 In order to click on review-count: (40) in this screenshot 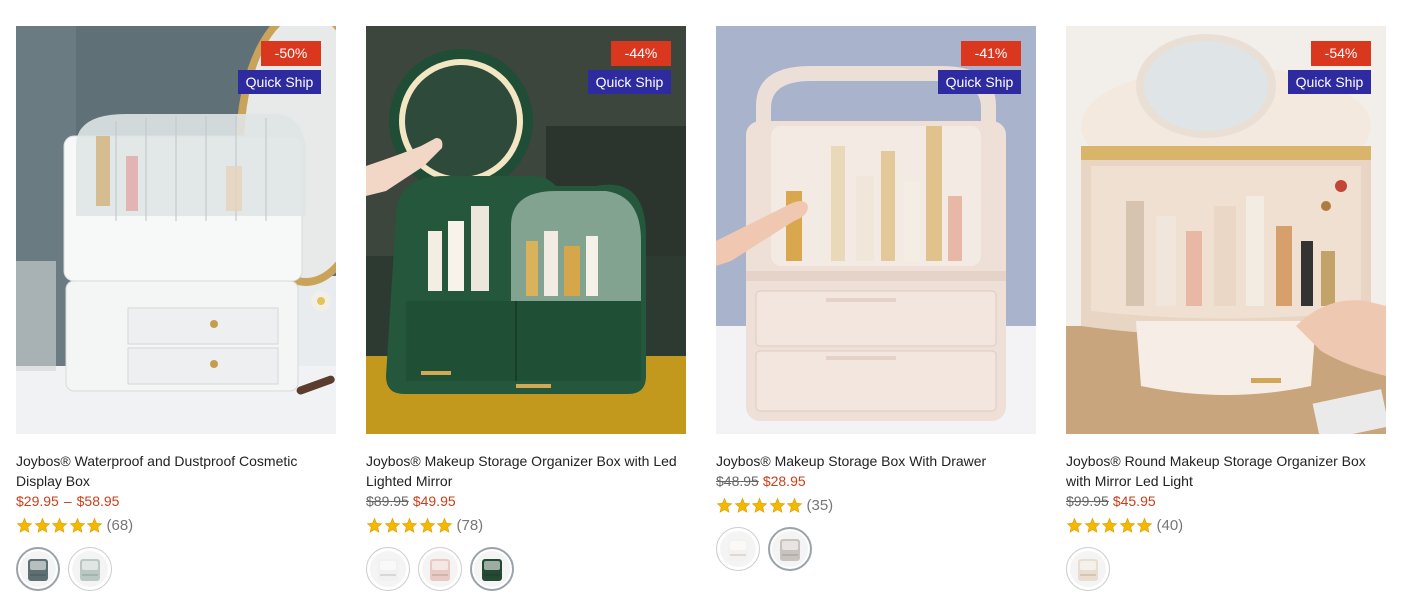, I will do `click(1170, 525)`.